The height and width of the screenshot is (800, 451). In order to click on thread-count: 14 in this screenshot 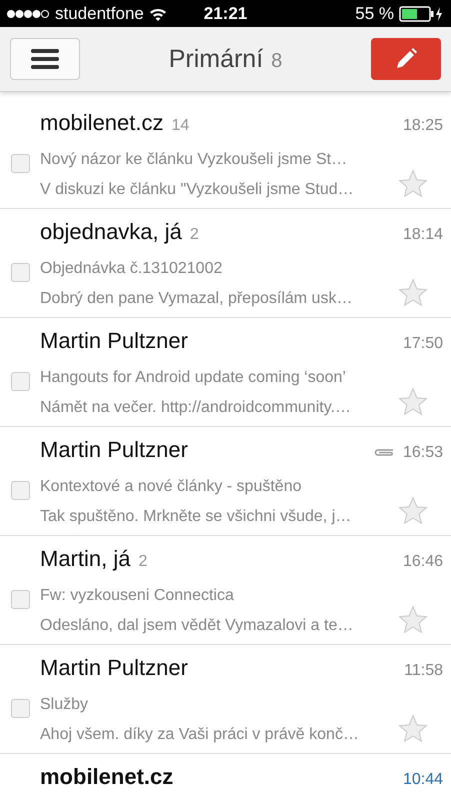, I will do `click(181, 126)`.